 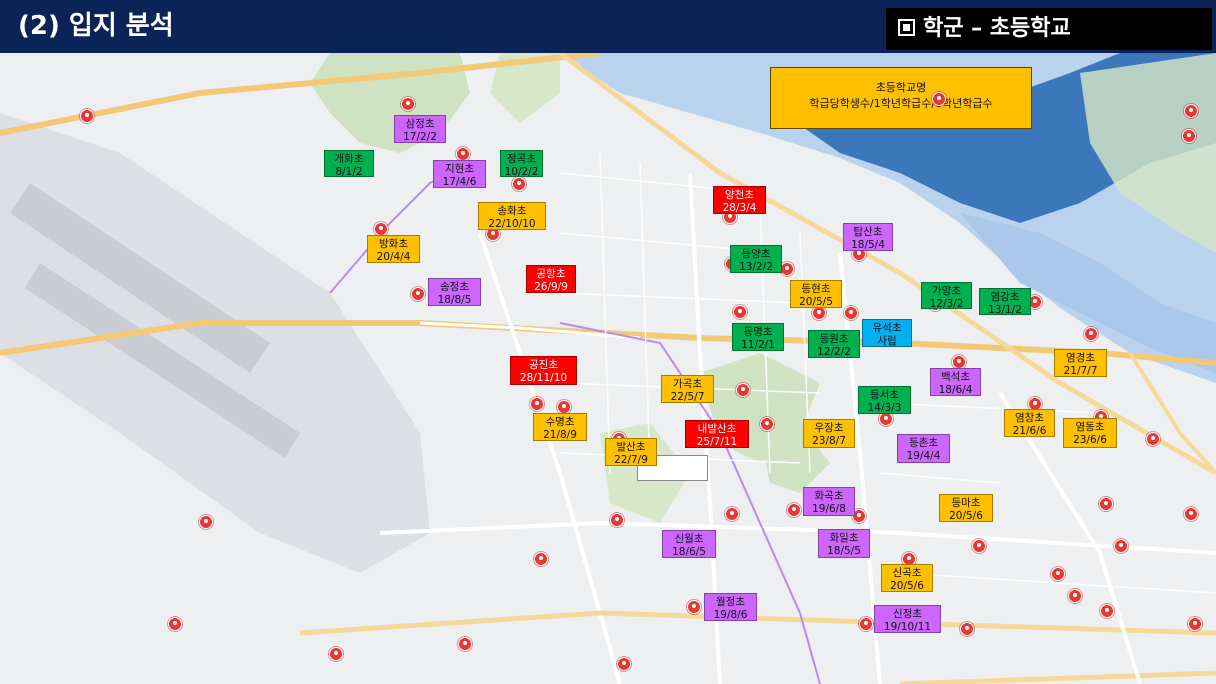 I want to click on school-label: 양천초 28/3/4, so click(x=739, y=200).